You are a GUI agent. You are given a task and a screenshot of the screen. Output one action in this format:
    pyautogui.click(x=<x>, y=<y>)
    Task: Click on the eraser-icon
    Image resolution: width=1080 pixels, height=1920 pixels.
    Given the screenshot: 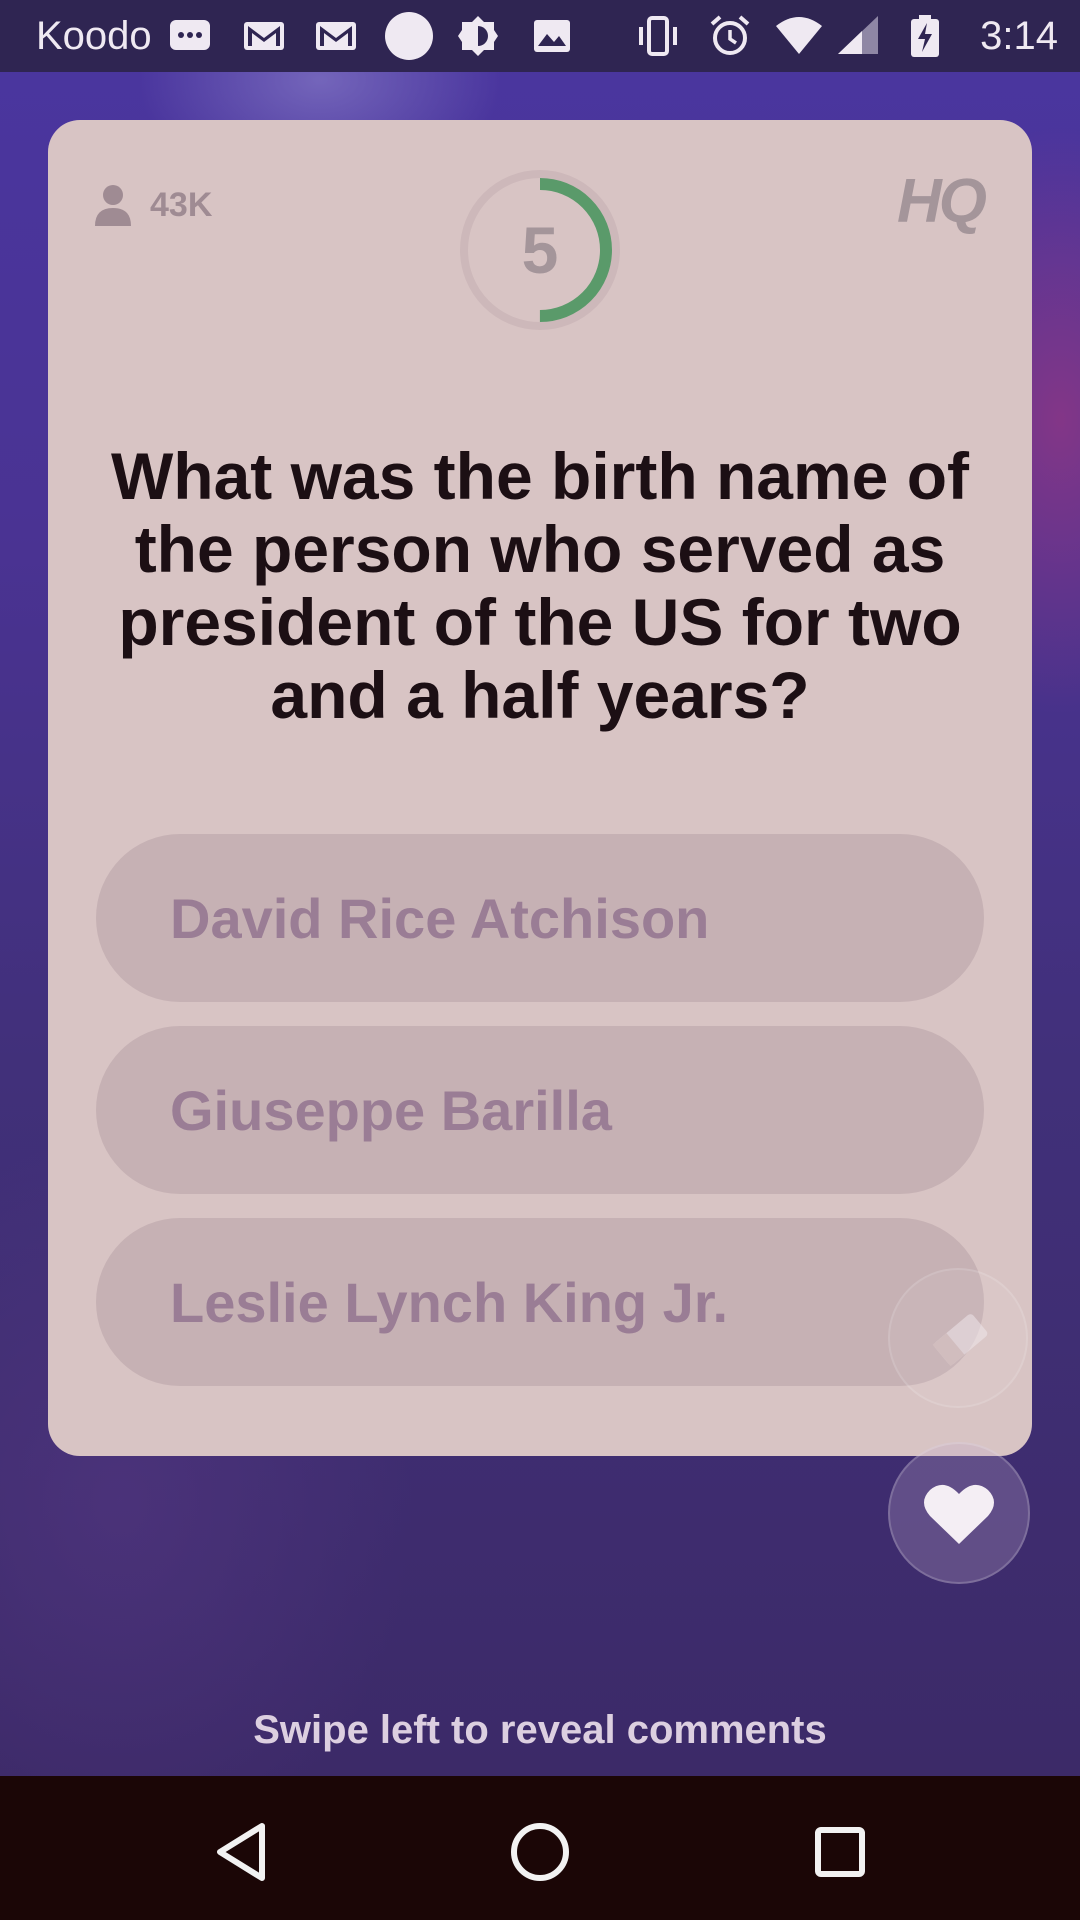 What is the action you would take?
    pyautogui.click(x=960, y=1340)
    